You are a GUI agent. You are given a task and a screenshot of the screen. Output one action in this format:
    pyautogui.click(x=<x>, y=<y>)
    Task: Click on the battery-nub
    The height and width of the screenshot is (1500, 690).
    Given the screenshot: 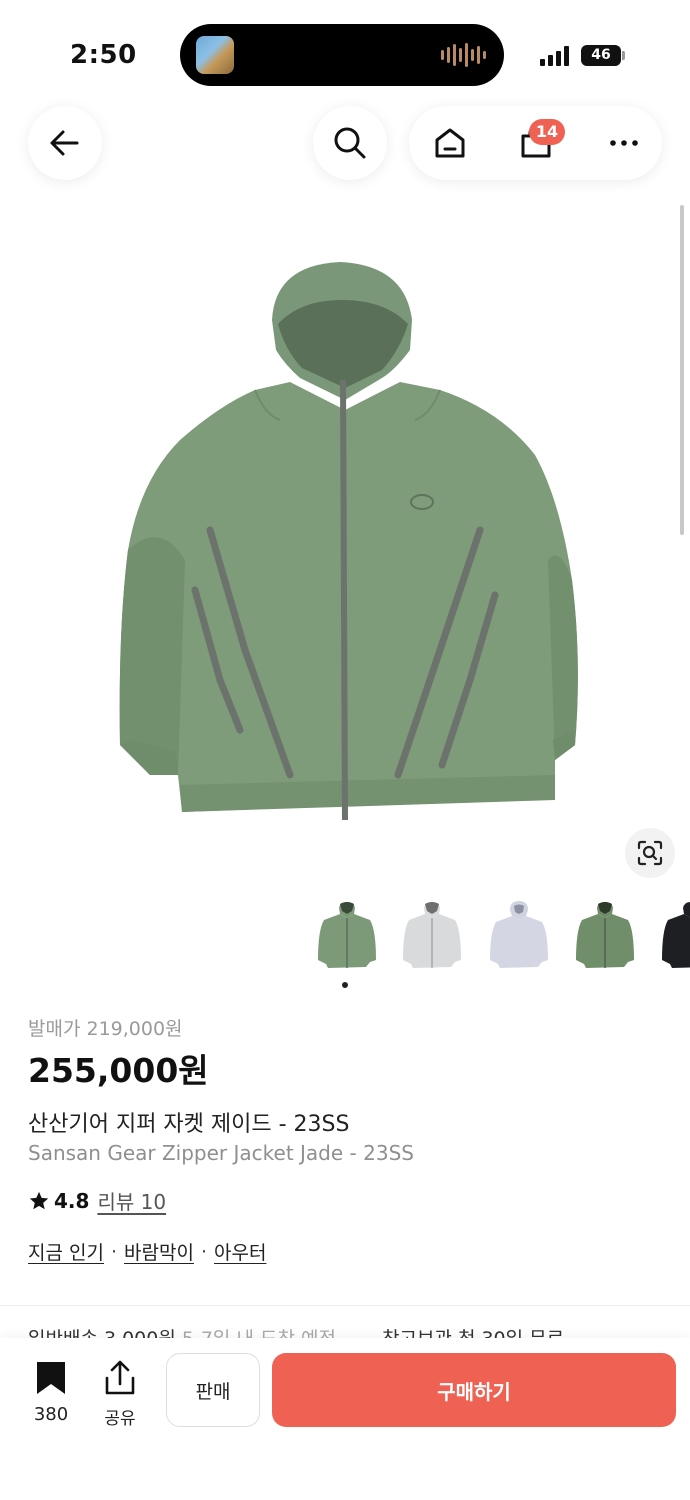 What is the action you would take?
    pyautogui.click(x=623, y=55)
    